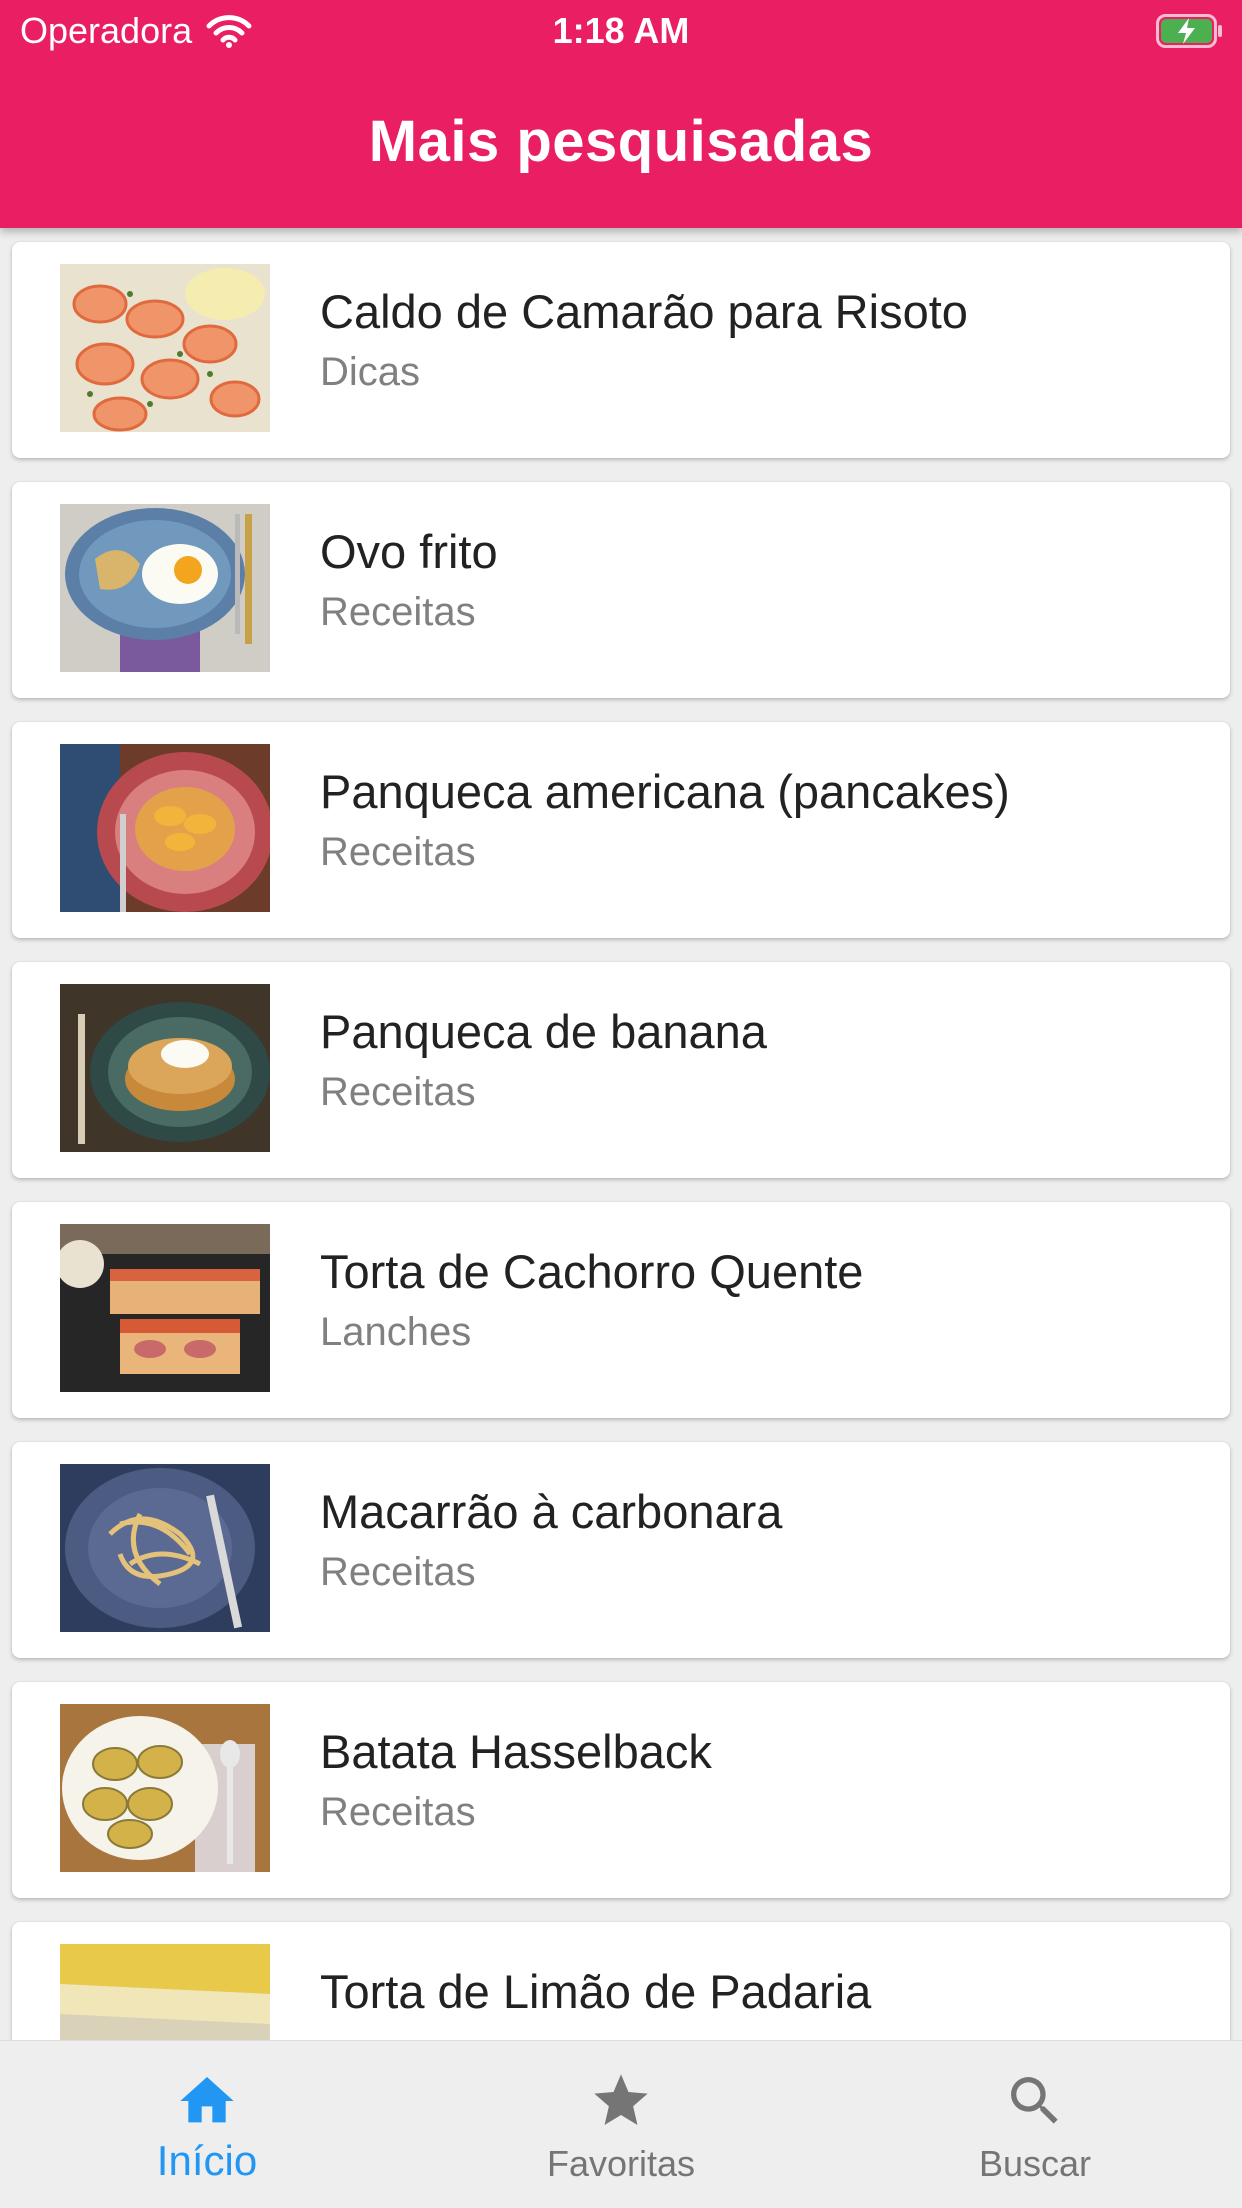  What do you see at coordinates (621, 1790) in the screenshot?
I see `recipe-card: Batata Hasselback Receitas` at bounding box center [621, 1790].